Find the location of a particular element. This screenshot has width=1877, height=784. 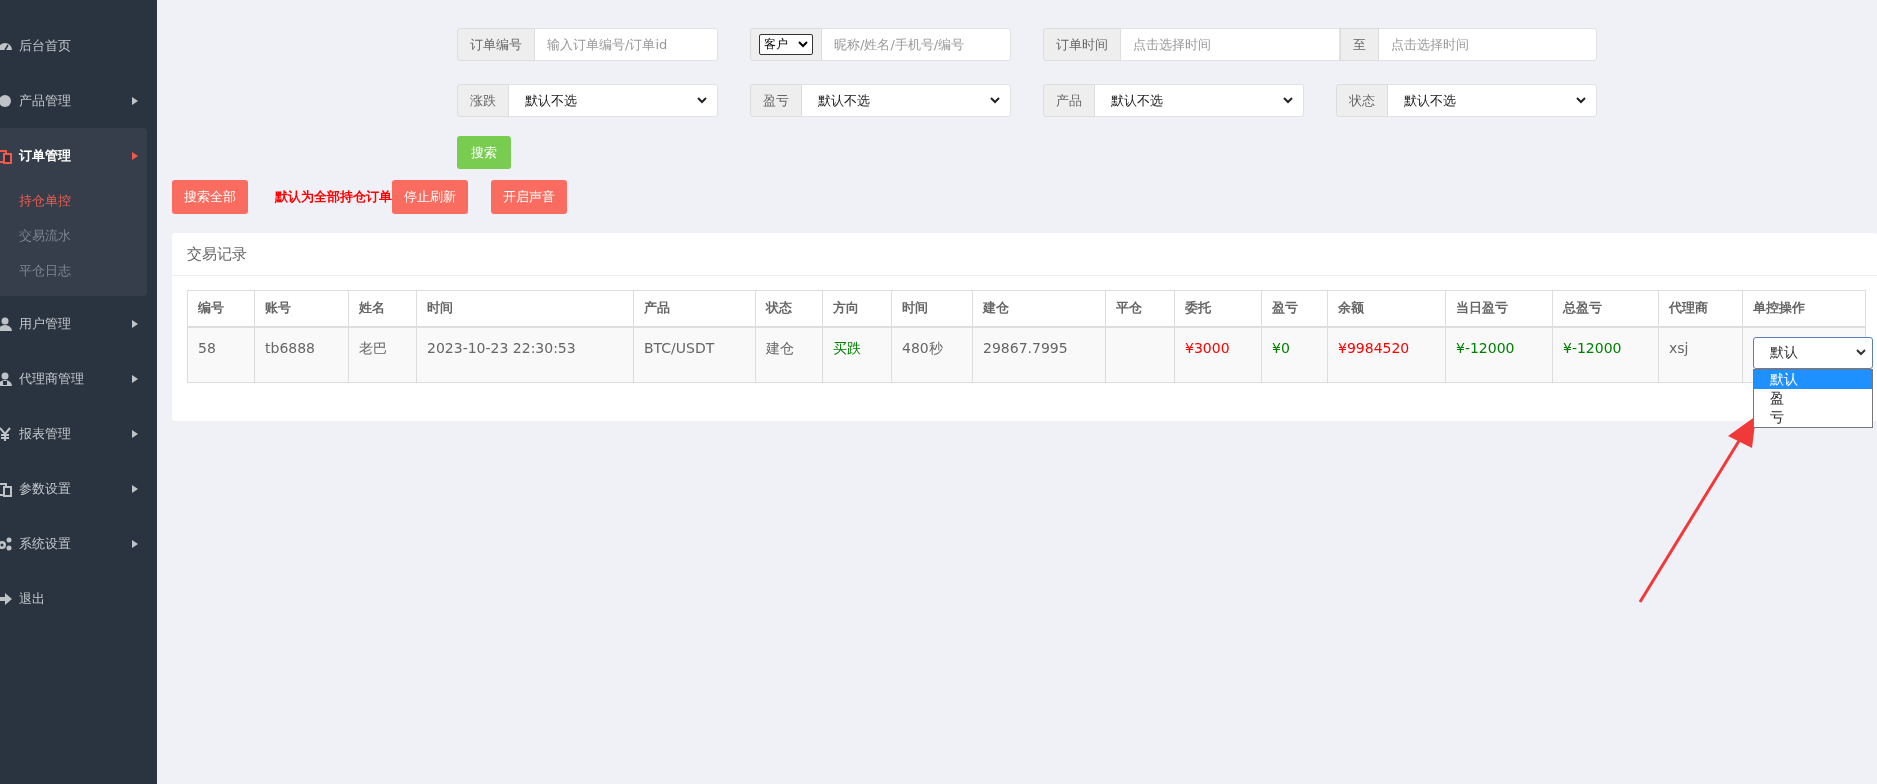

column-header: 盈亏 is located at coordinates (1294, 308).